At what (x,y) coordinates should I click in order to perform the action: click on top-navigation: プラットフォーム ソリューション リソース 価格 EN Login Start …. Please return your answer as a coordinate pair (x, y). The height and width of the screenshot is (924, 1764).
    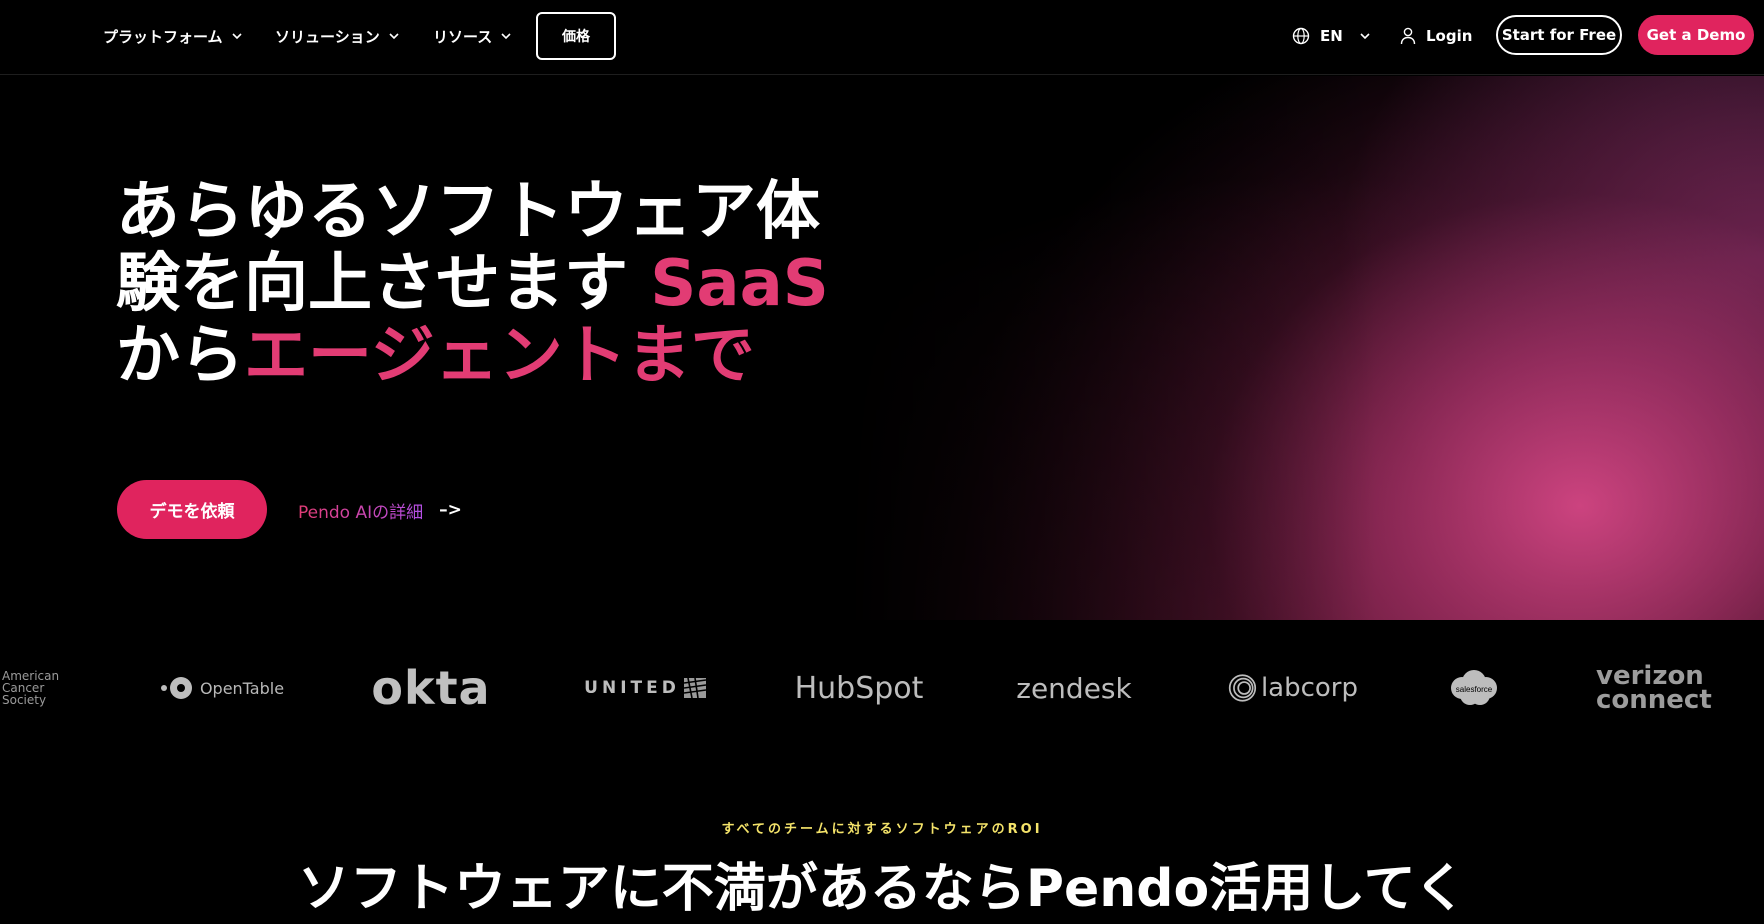
    Looking at the image, I should click on (882, 37).